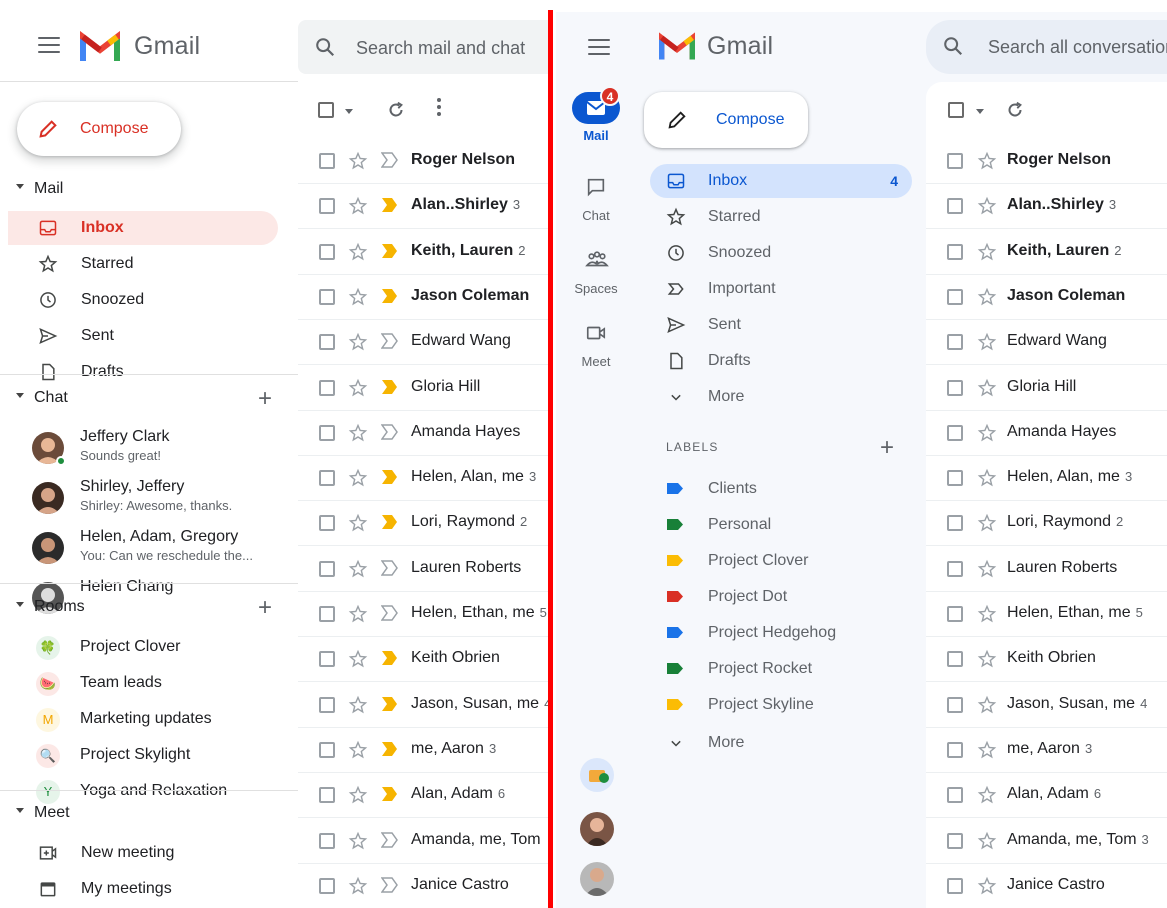 This screenshot has height=908, width=1167. I want to click on label-item: Project Dot, so click(781, 597).